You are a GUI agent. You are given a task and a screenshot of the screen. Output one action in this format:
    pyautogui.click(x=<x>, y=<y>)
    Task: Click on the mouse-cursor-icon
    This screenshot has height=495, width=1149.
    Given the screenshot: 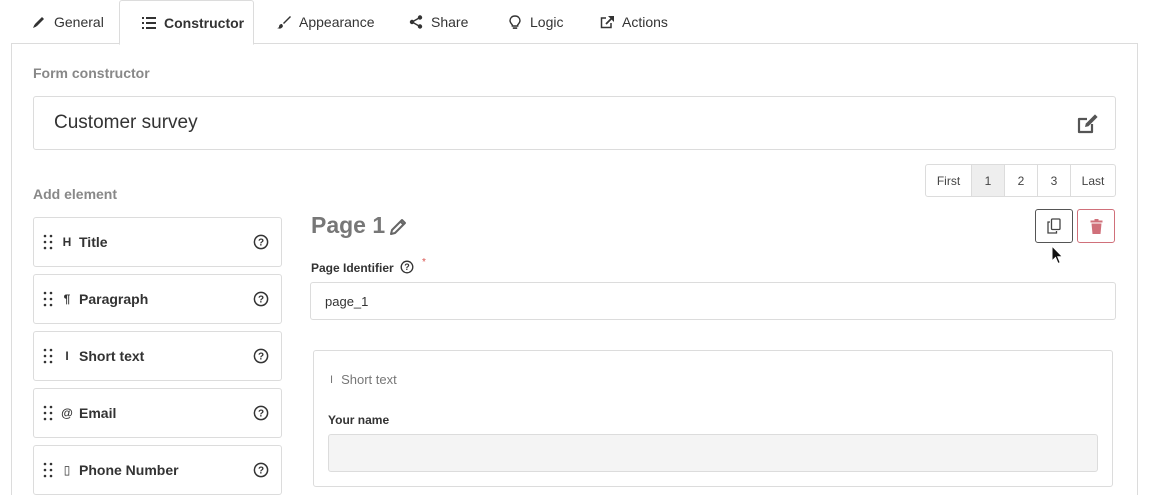 What is the action you would take?
    pyautogui.click(x=1057, y=255)
    